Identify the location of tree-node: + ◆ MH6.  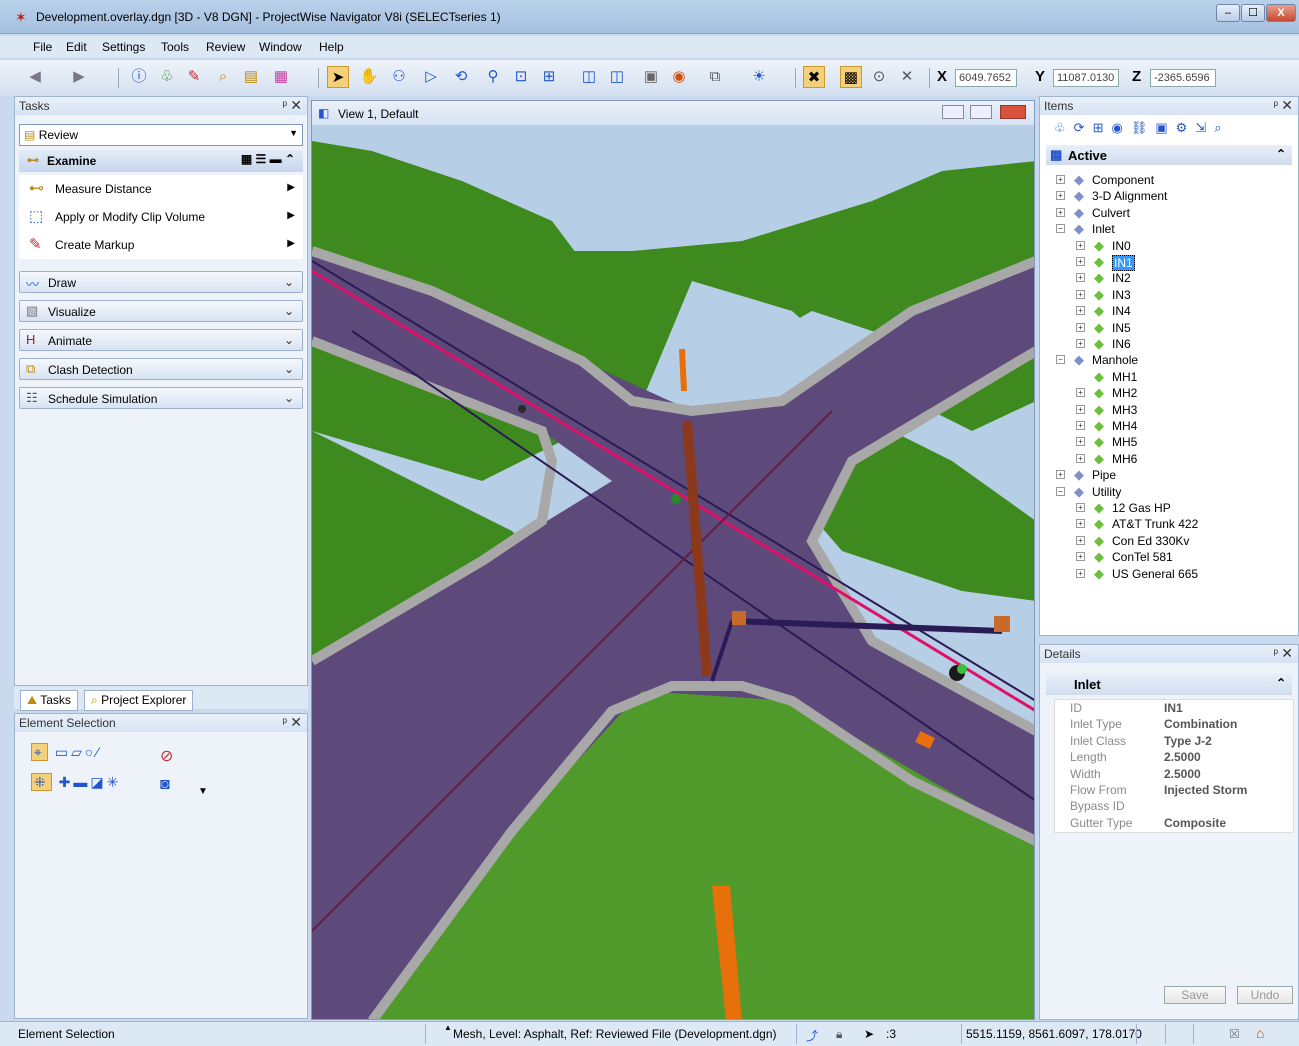
(1169, 459).